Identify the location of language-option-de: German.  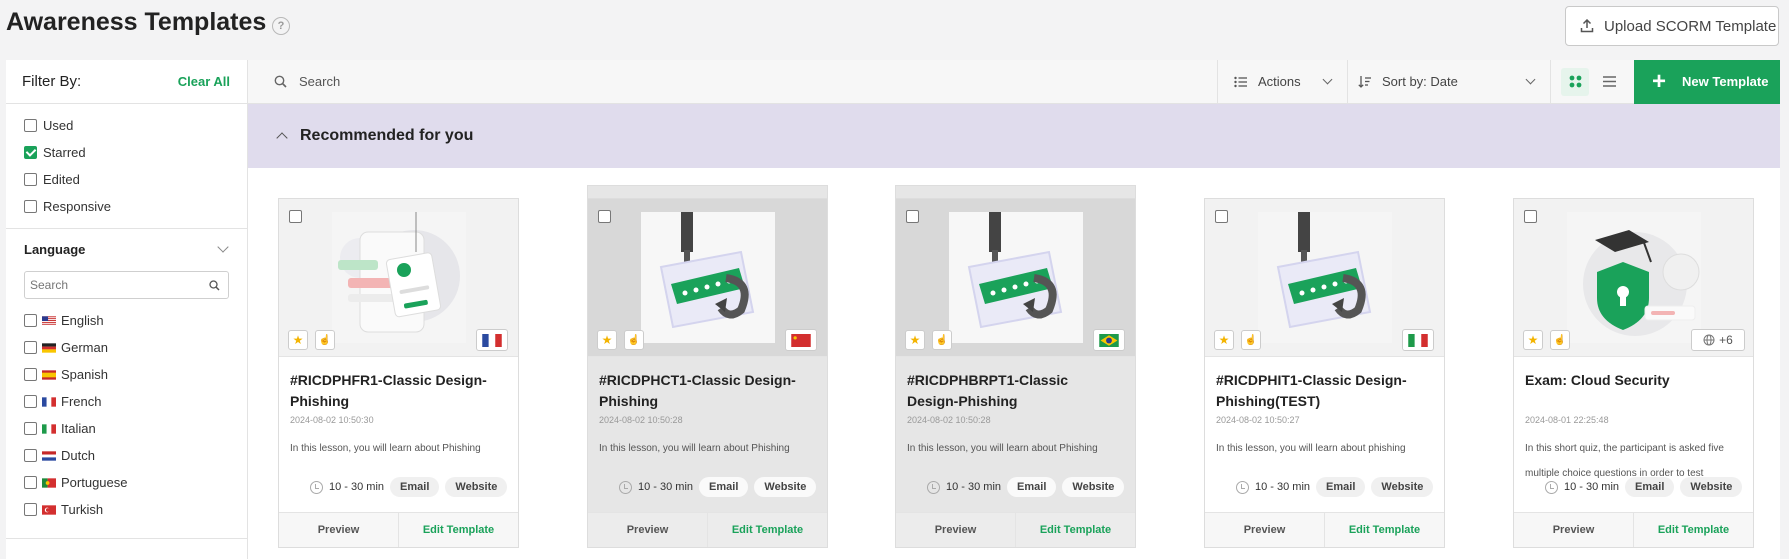
(126, 347).